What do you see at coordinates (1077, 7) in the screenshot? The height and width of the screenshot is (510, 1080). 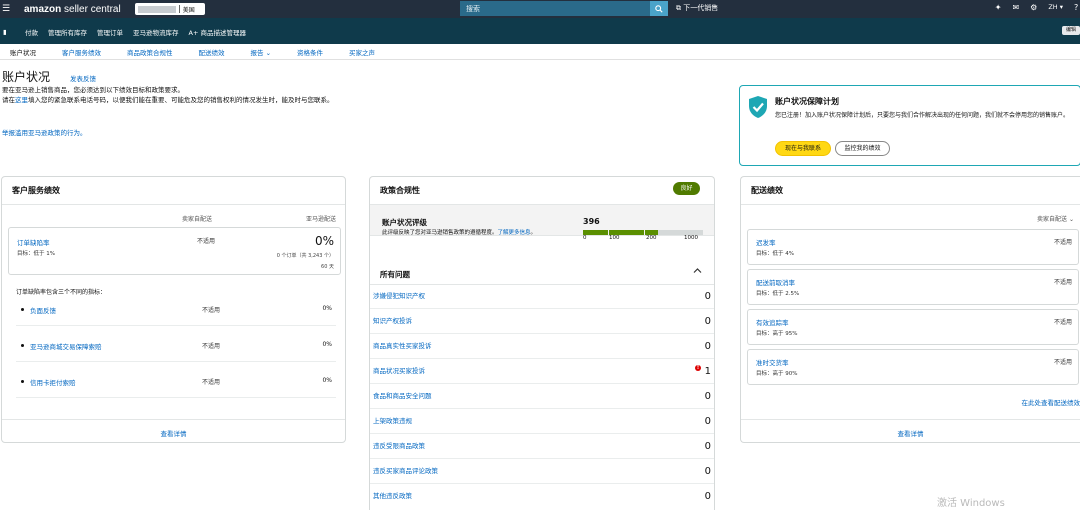 I see `help-icon: ?` at bounding box center [1077, 7].